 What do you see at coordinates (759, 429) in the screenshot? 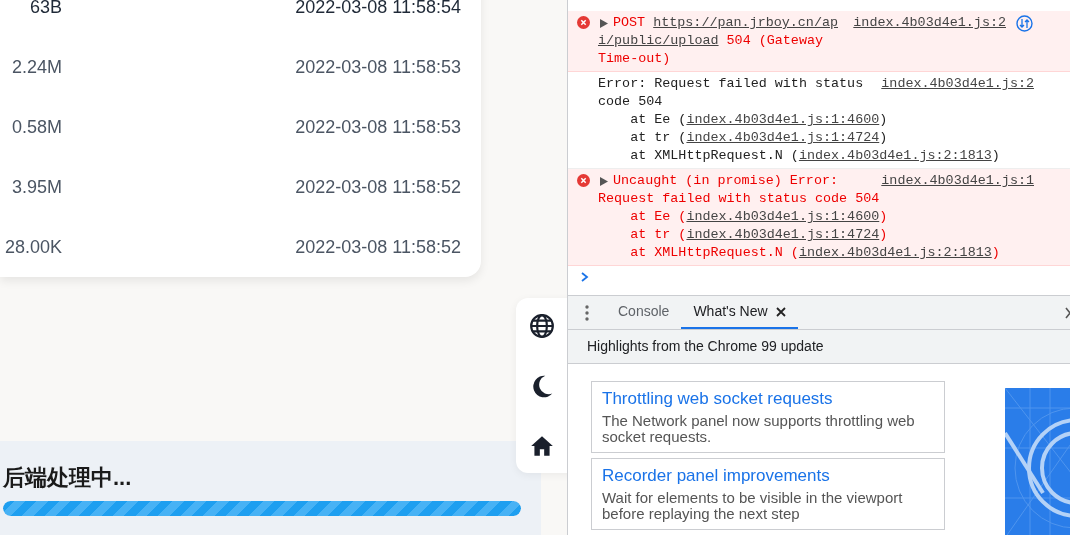
I see `card-description: The Network panel now supports throttling web socket requests.` at bounding box center [759, 429].